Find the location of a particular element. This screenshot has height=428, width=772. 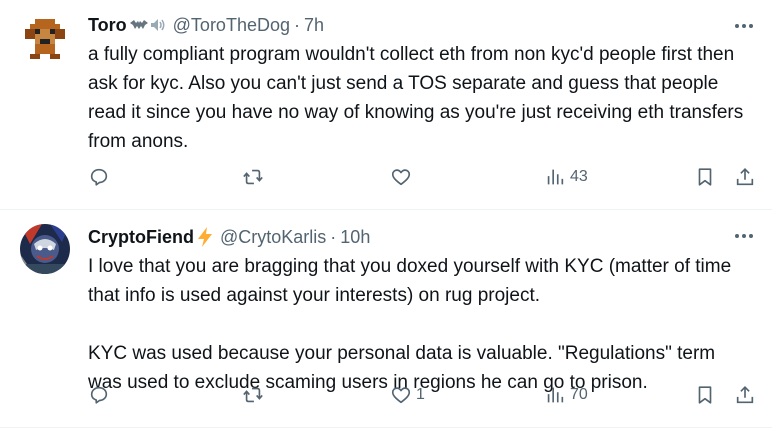

handle: @CrytoKarlis is located at coordinates (273, 237).